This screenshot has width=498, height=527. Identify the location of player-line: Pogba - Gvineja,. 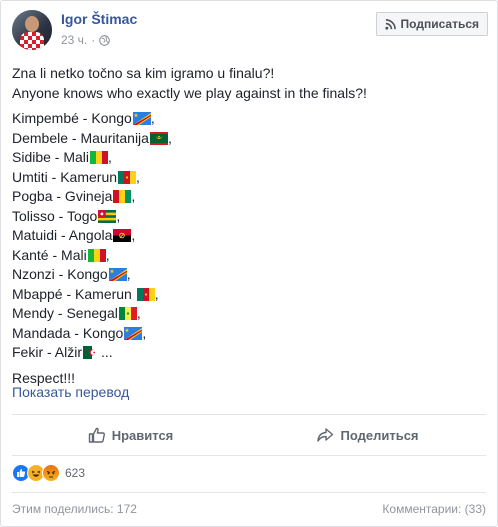
(250, 197).